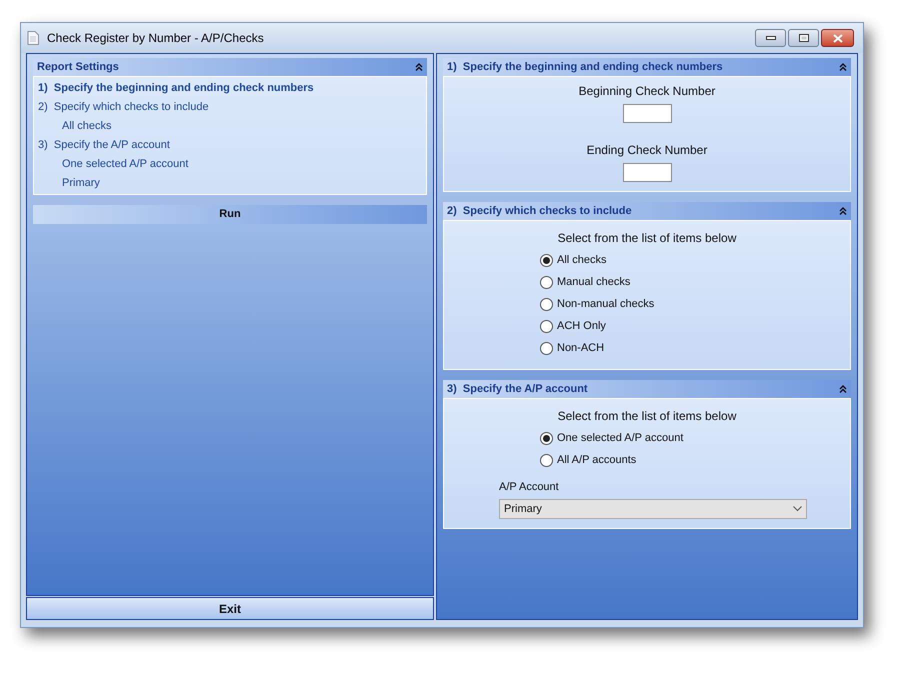  I want to click on section-header: 1) Specify the beginning and ending check numbers, so click(647, 67).